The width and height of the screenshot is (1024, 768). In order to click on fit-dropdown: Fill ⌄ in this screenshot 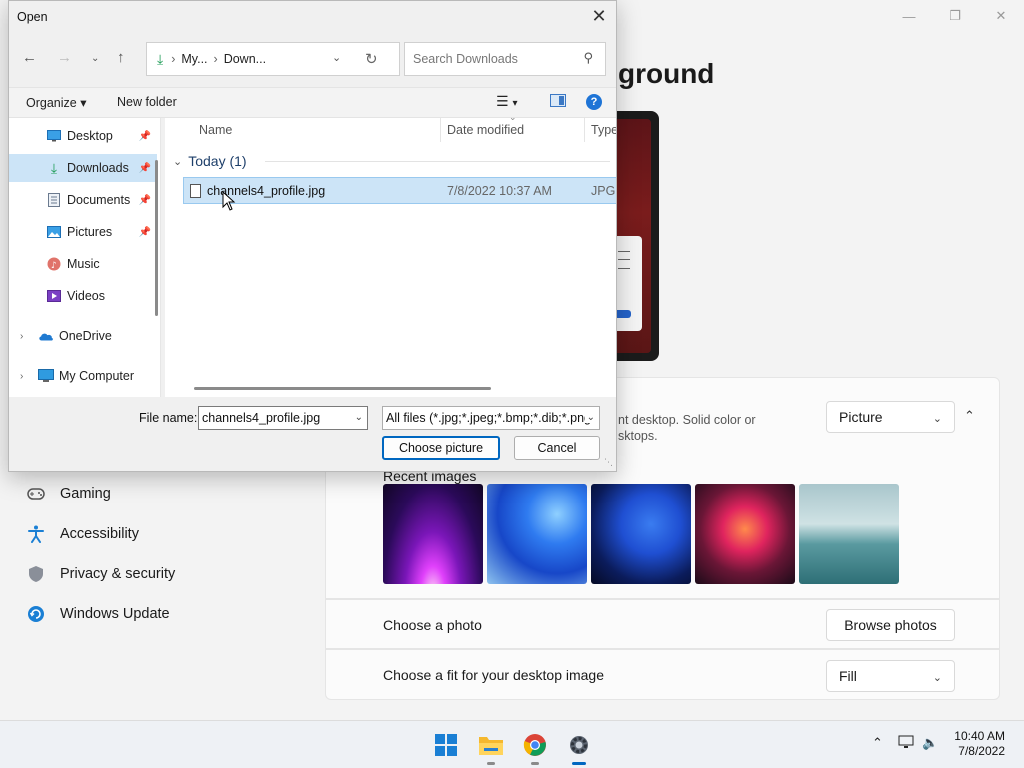, I will do `click(890, 676)`.